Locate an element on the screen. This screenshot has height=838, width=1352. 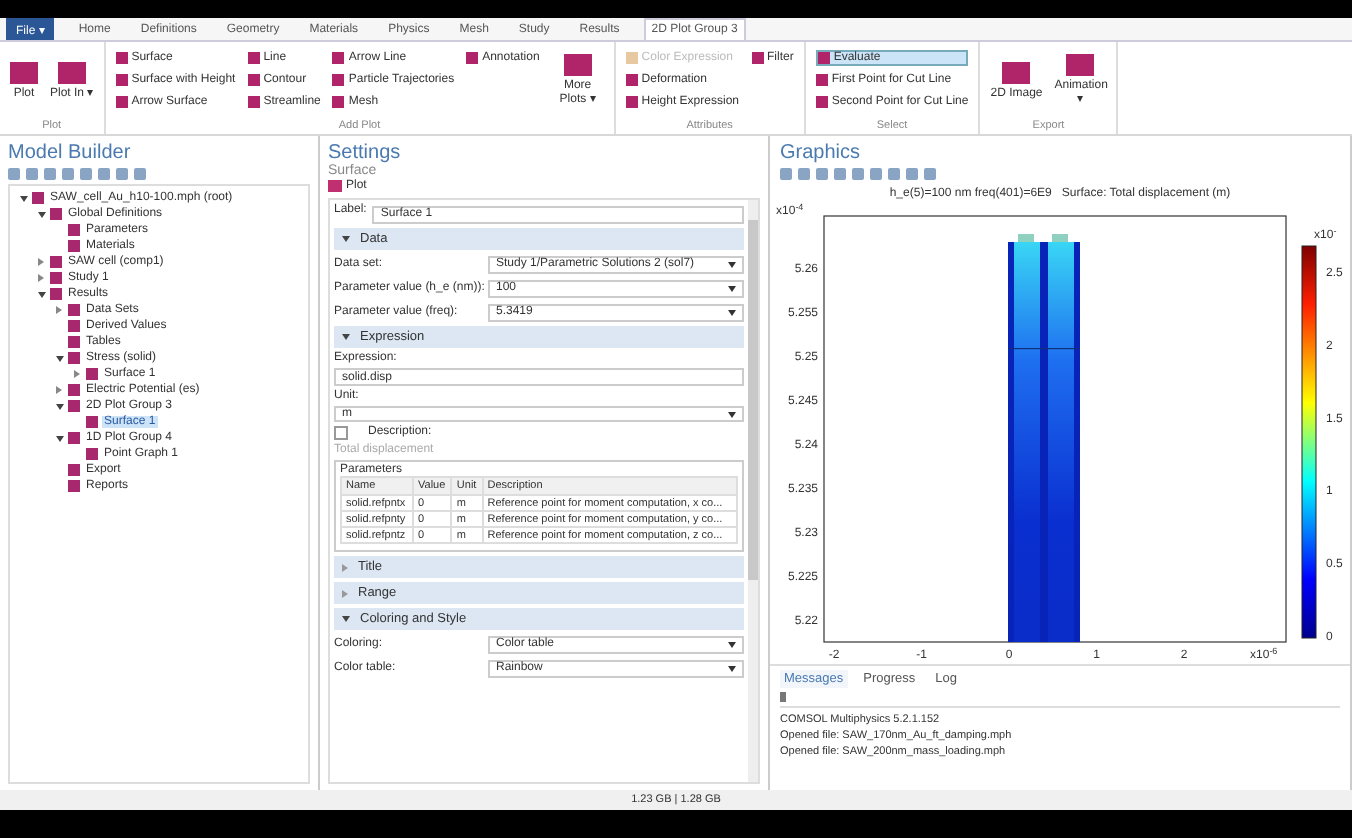
pane-title: Settings is located at coordinates (364, 153).